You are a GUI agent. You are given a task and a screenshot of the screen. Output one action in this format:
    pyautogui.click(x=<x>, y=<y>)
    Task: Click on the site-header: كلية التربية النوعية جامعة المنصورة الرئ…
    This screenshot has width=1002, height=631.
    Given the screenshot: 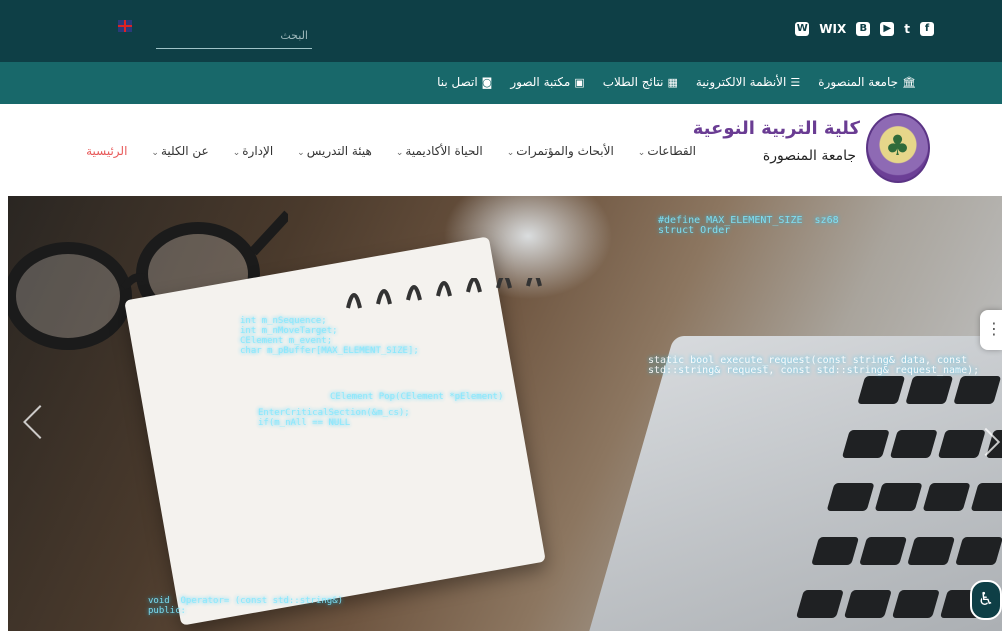 What is the action you would take?
    pyautogui.click(x=501, y=150)
    